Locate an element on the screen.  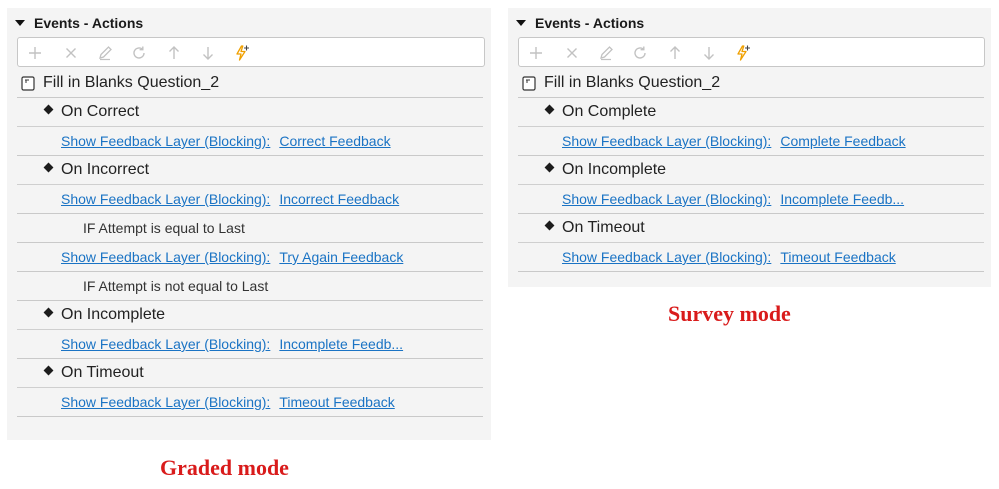
event-label: On Complete is located at coordinates (609, 111).